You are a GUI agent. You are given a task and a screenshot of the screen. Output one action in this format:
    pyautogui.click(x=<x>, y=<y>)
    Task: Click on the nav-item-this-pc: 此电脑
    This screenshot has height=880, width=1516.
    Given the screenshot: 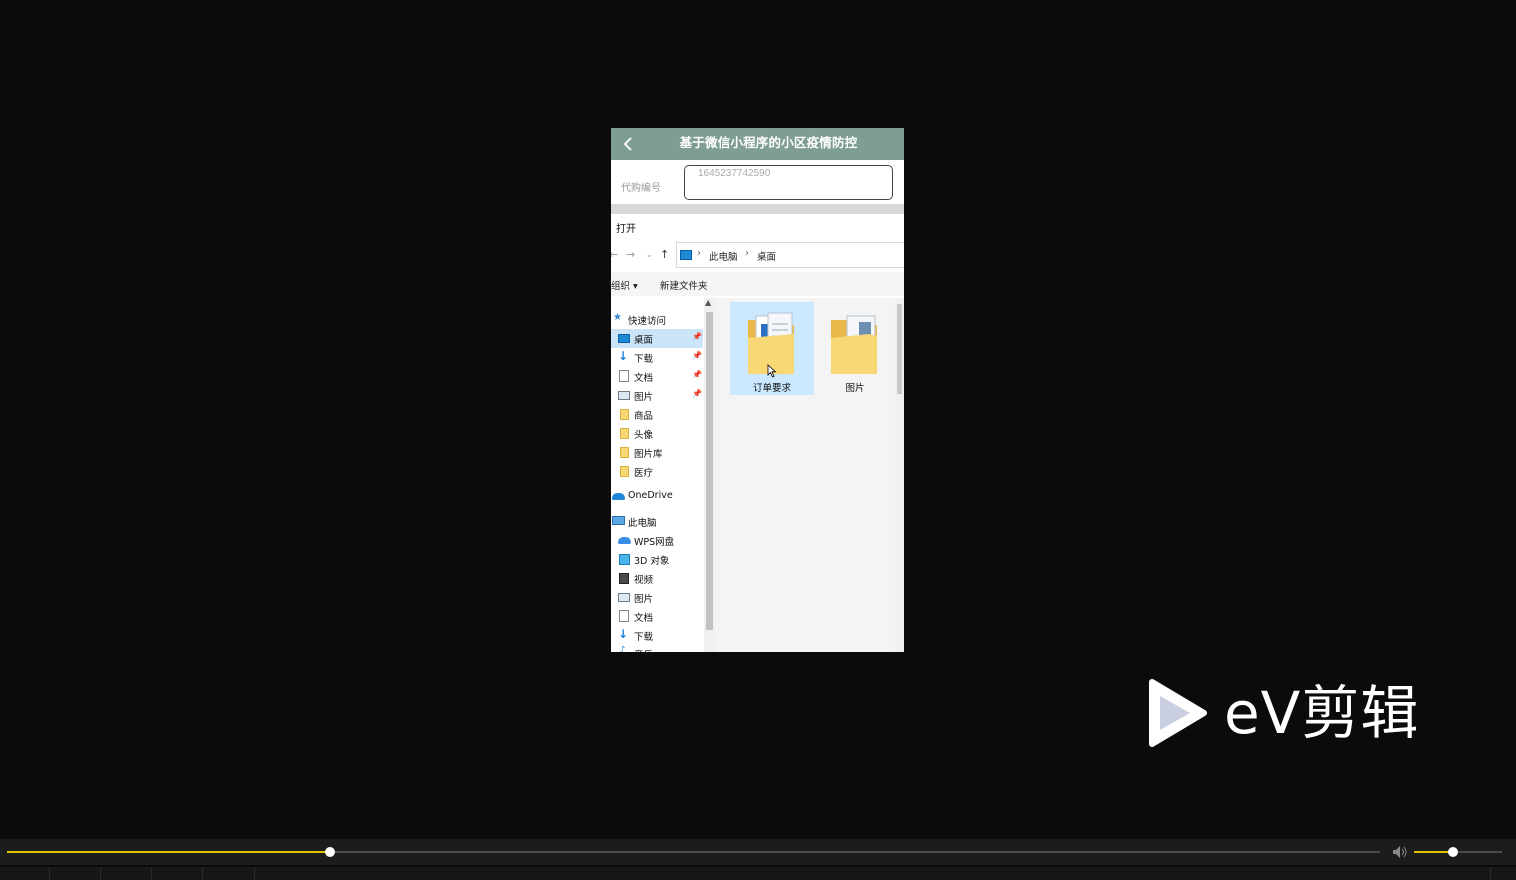 What is the action you would take?
    pyautogui.click(x=657, y=521)
    